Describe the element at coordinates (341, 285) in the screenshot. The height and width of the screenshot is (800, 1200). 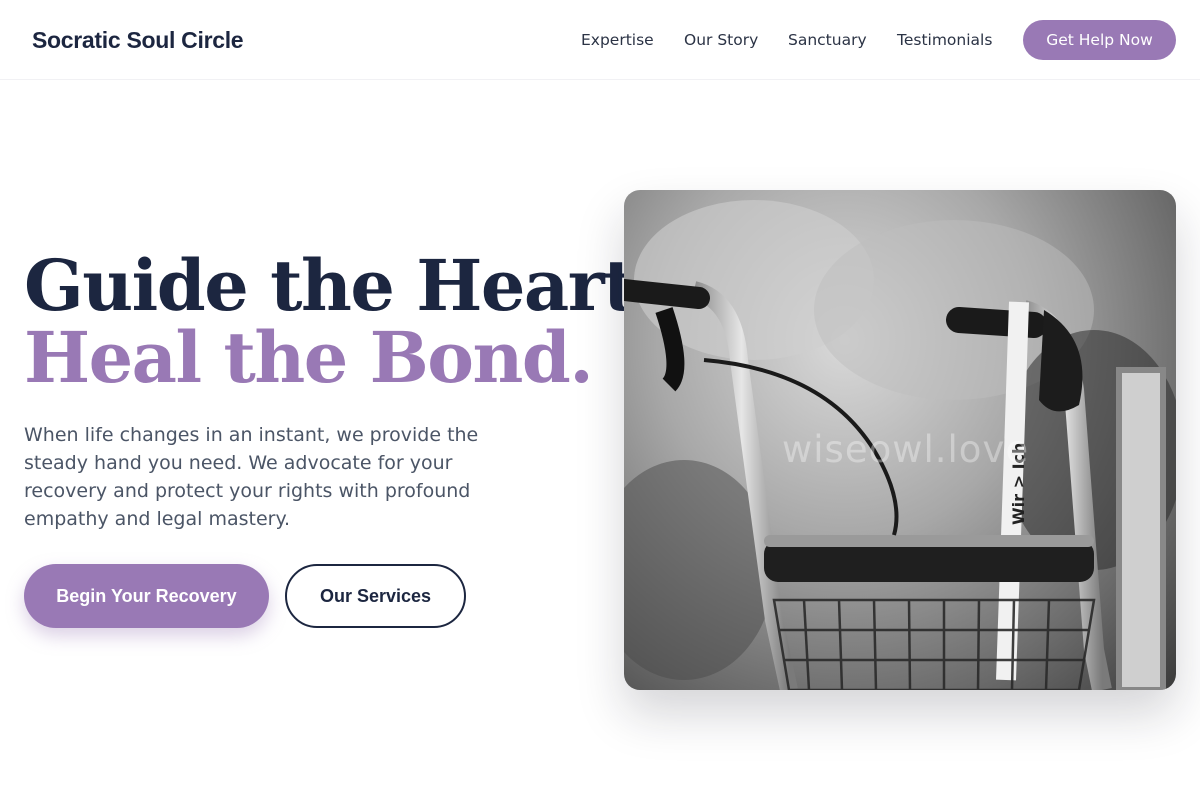
I see `headline-line-1: Guide the Heart,` at that location.